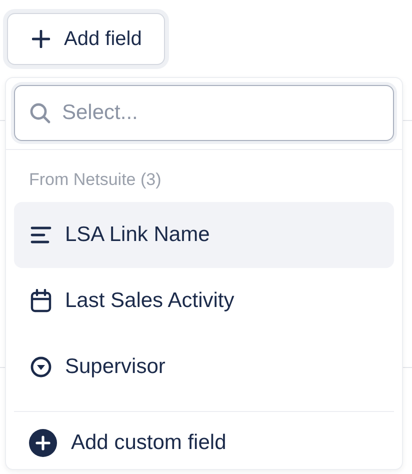 Image resolution: width=412 pixels, height=474 pixels. What do you see at coordinates (41, 301) in the screenshot?
I see `calendar-icon` at bounding box center [41, 301].